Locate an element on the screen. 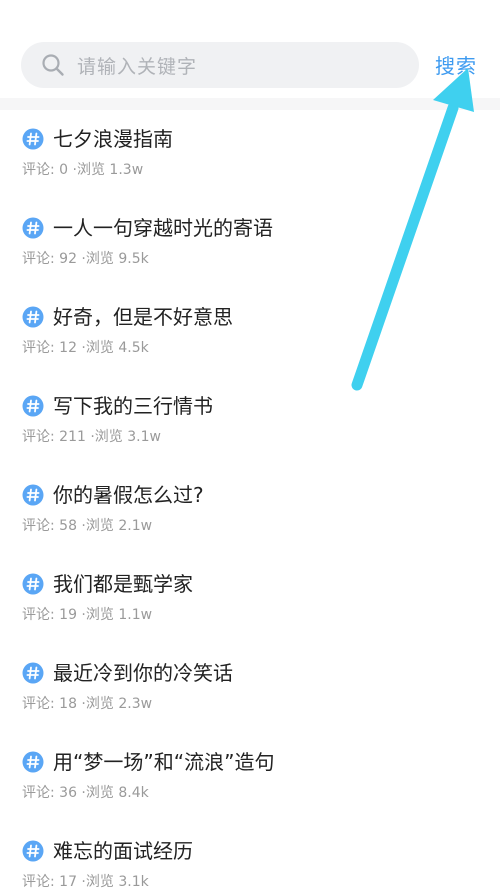  list-item: 写下我的三行情书 评论: 211 ·浏览 3.1w is located at coordinates (250, 421).